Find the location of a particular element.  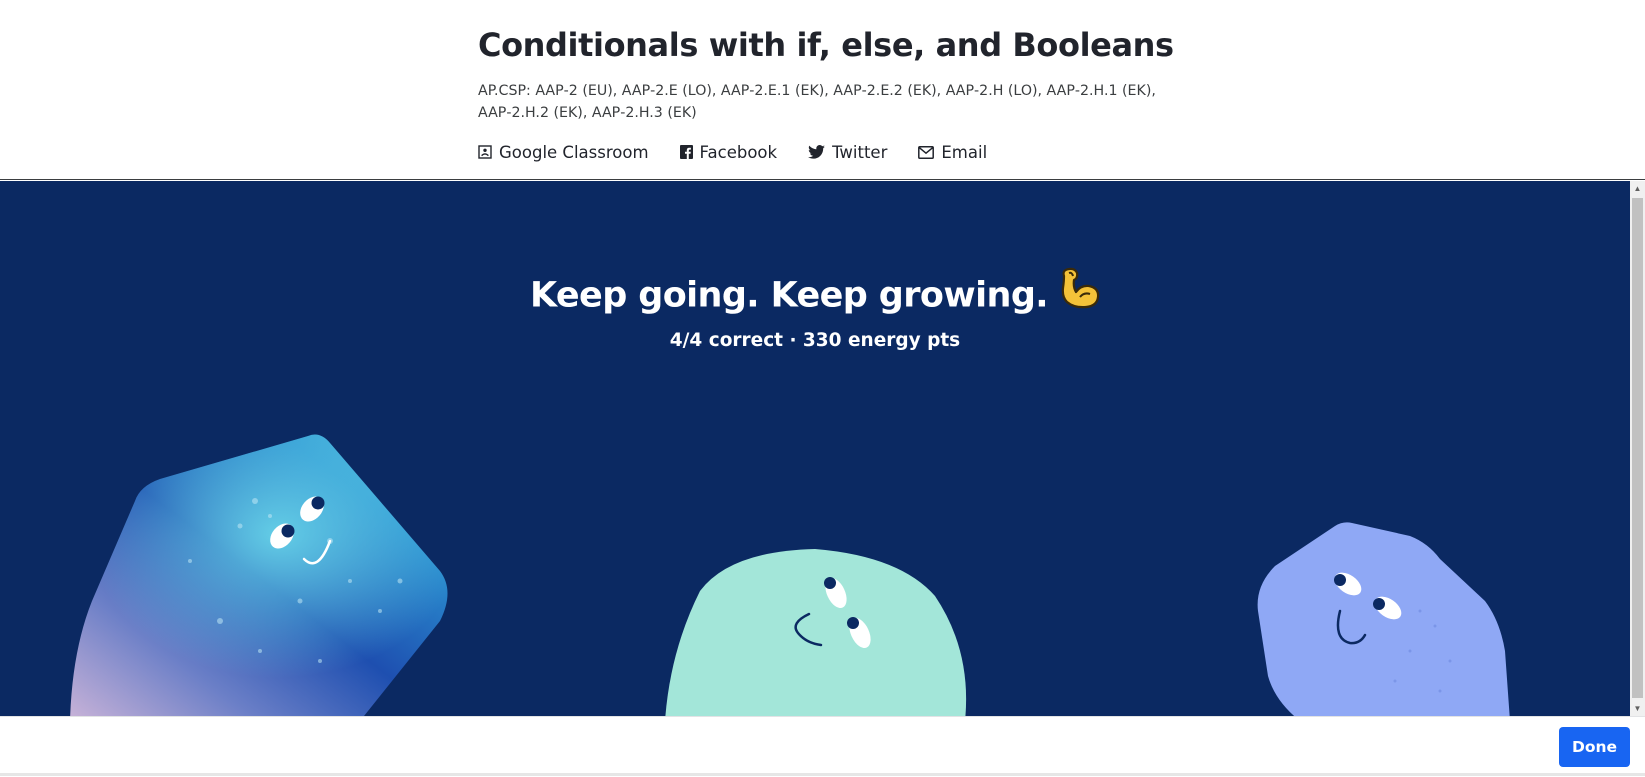

share-twitter-button: Twitter is located at coordinates (847, 152).